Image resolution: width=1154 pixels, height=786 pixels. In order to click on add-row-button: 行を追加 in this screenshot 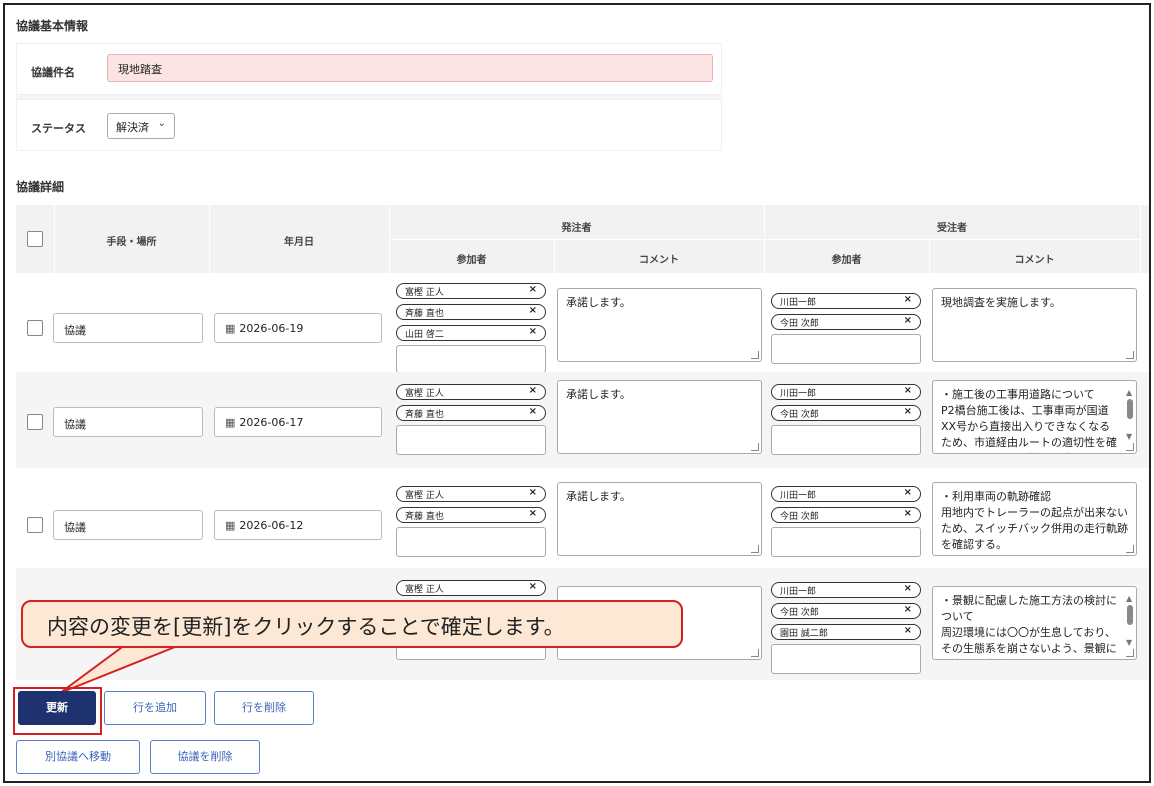, I will do `click(155, 708)`.